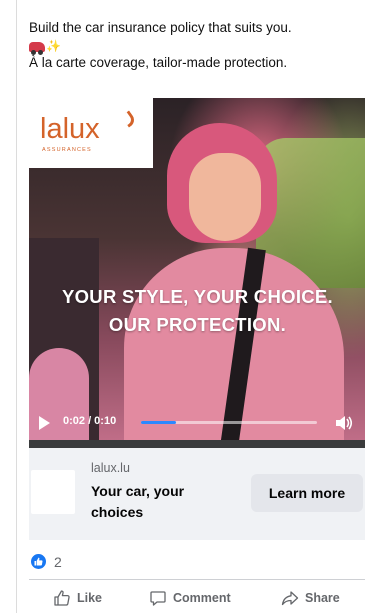 The image size is (365, 613). Describe the element at coordinates (197, 296) in the screenshot. I see `video-headline-1: YOUR STYLE, YOUR CHOICE.` at that location.